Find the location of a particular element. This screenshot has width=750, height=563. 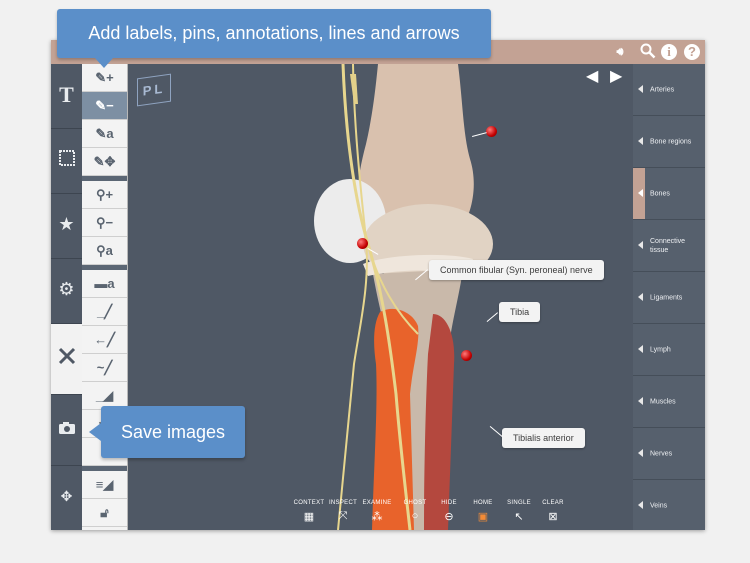

primal-logo: PL is located at coordinates (154, 90).